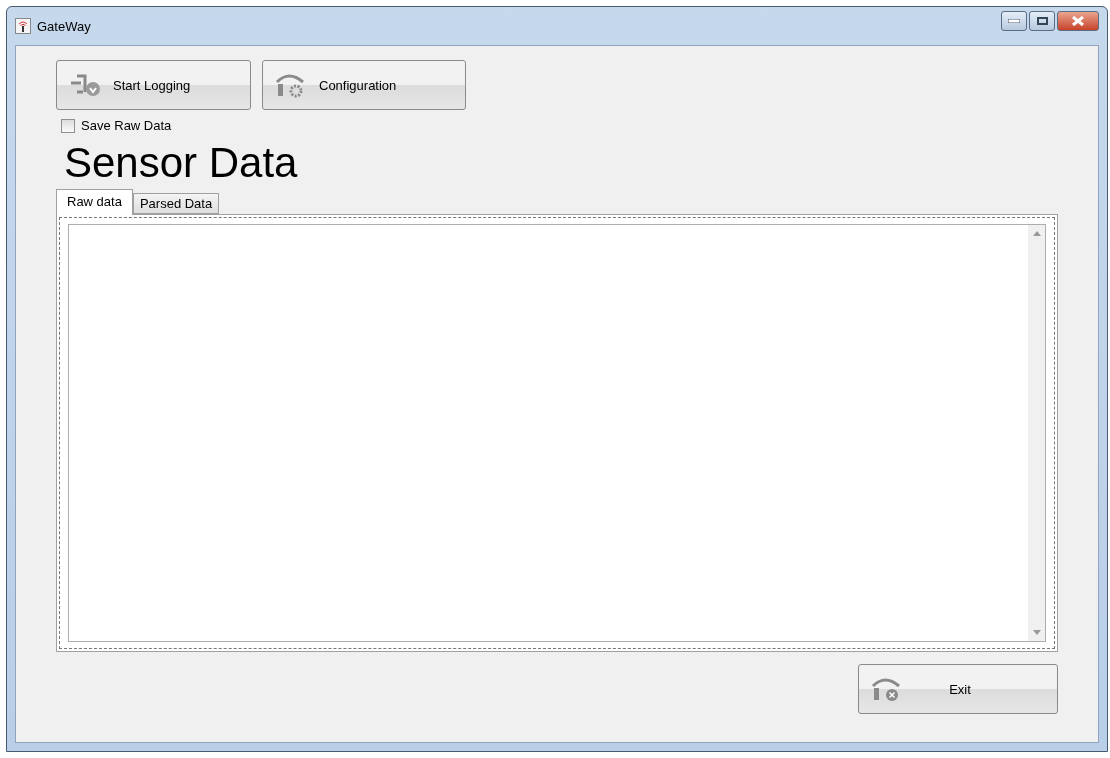 The image size is (1110, 758). Describe the element at coordinates (364, 85) in the screenshot. I see `configuration-button: Configuration` at that location.